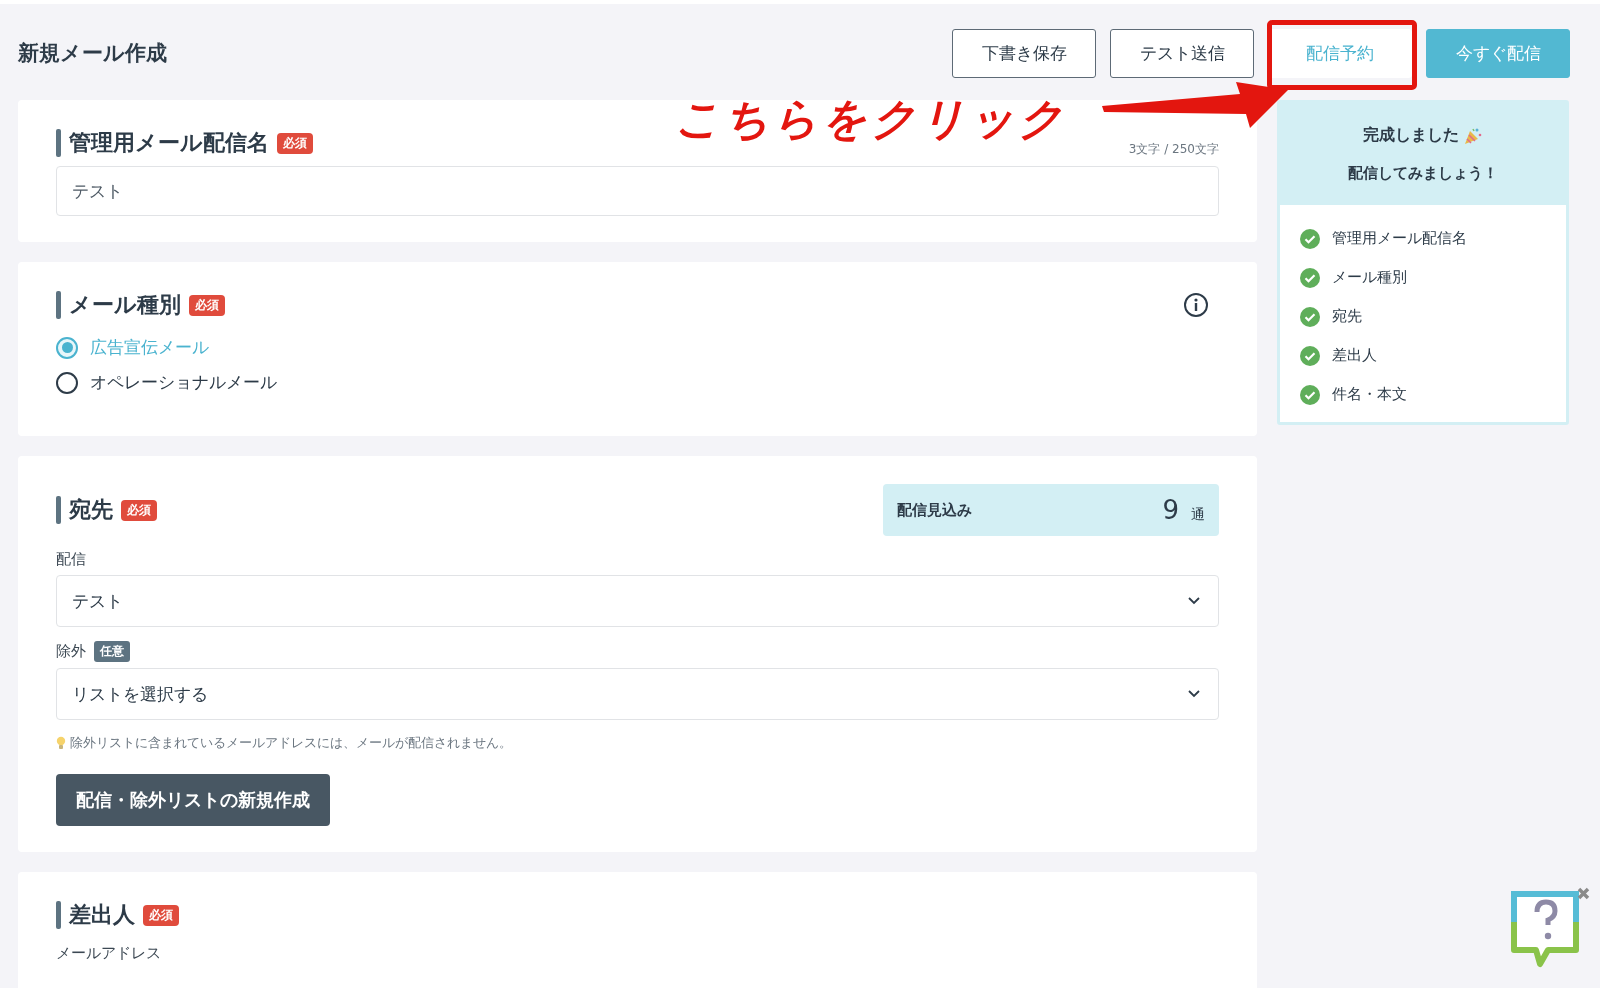 Image resolution: width=1600 pixels, height=988 pixels. I want to click on section-title: 宛先, so click(91, 510).